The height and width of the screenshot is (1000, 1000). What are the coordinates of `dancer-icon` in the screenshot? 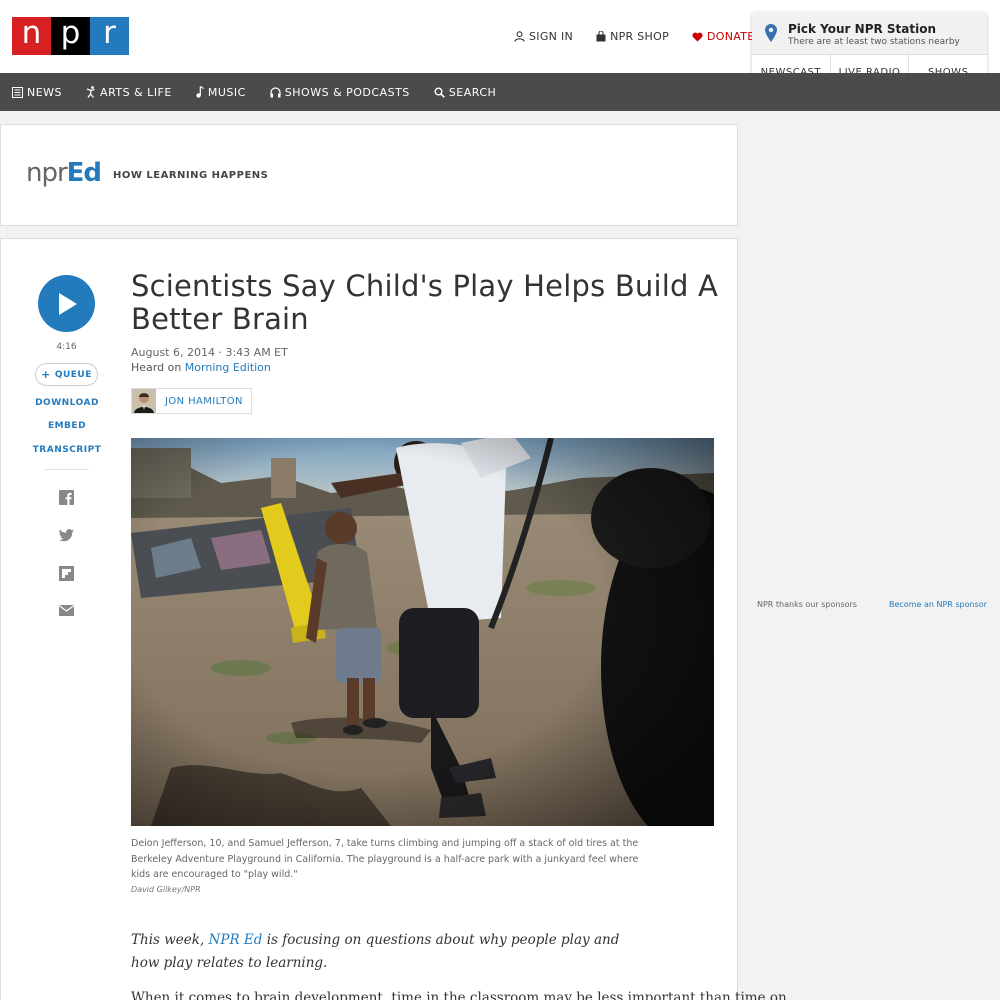 It's located at (90, 92).